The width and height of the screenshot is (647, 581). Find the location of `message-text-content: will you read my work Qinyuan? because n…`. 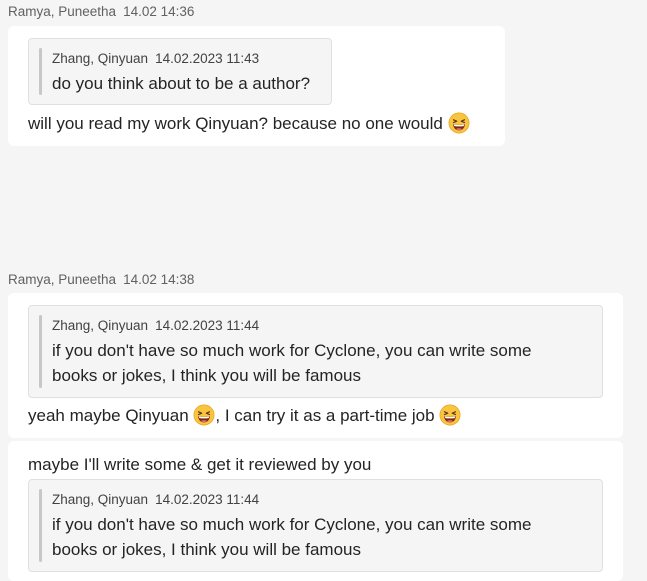

message-text-content: will you read my work Qinyuan? because n… is located at coordinates (235, 123).